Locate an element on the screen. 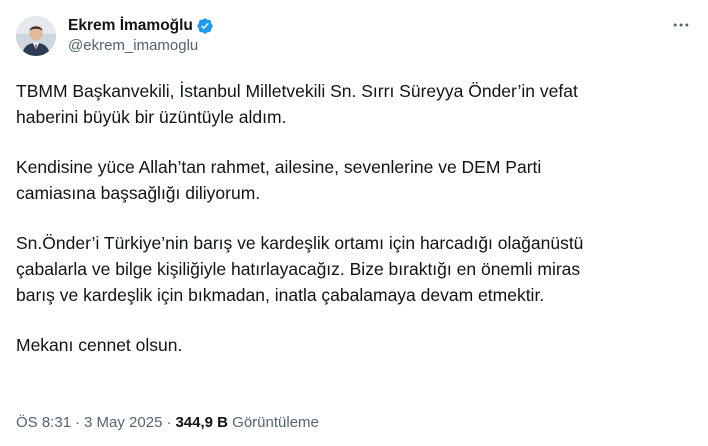 Image resolution: width=708 pixels, height=446 pixels. display-name: Ekrem İmamoğlu is located at coordinates (130, 26).